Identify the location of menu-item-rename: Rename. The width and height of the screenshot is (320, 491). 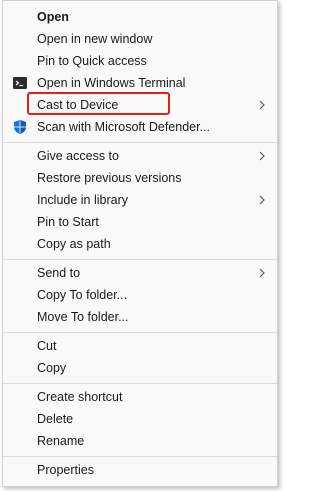
(140, 441).